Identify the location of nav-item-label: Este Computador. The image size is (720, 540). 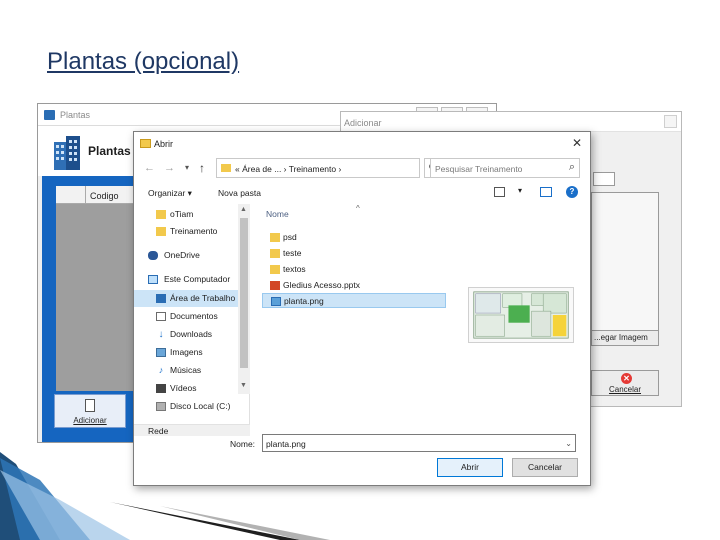
(197, 279).